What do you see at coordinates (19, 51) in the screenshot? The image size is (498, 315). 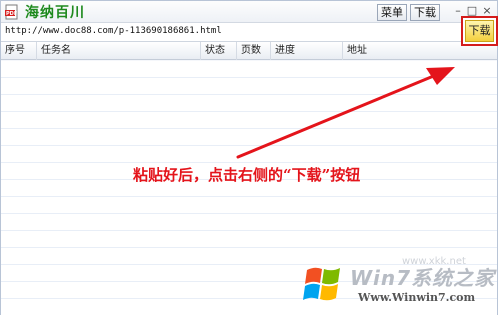 I see `column-header-index: 序号` at bounding box center [19, 51].